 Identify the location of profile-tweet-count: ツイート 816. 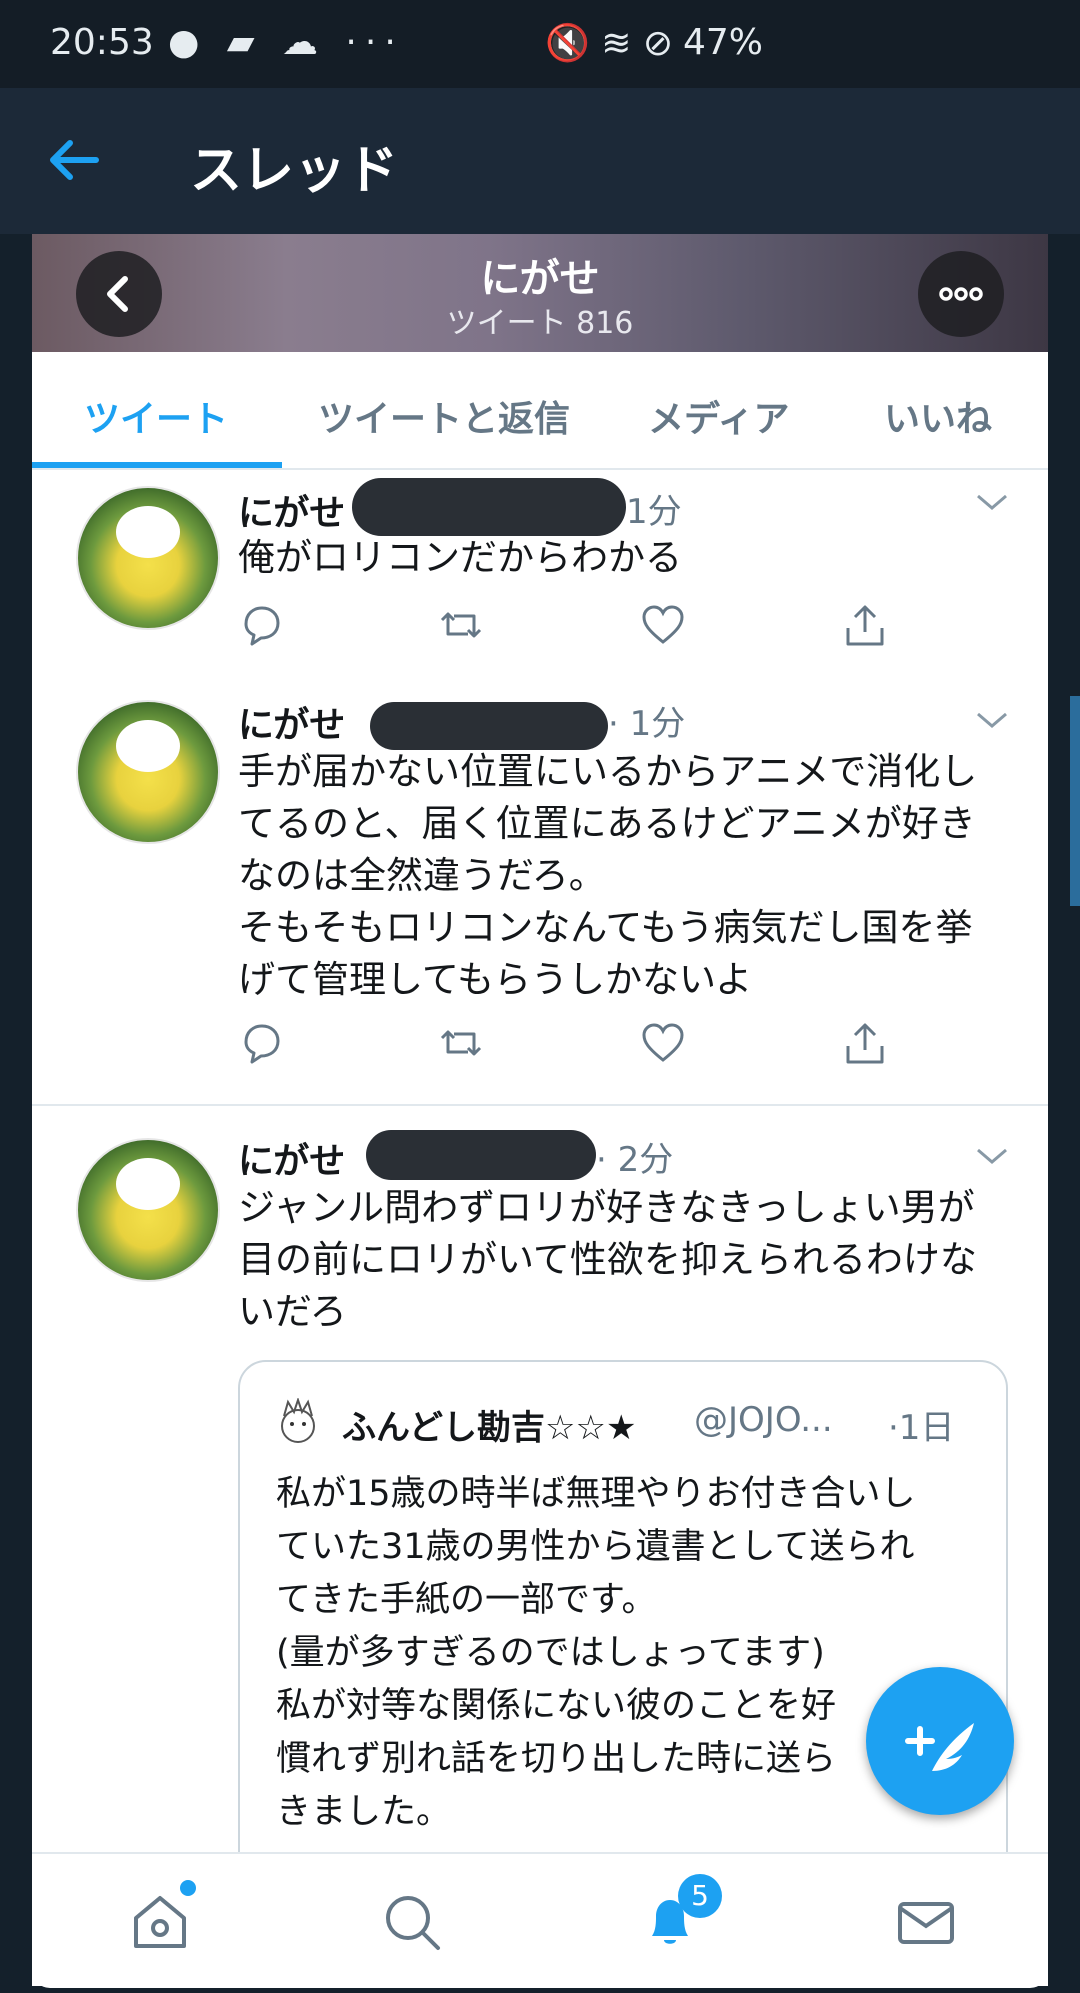
(540, 323).